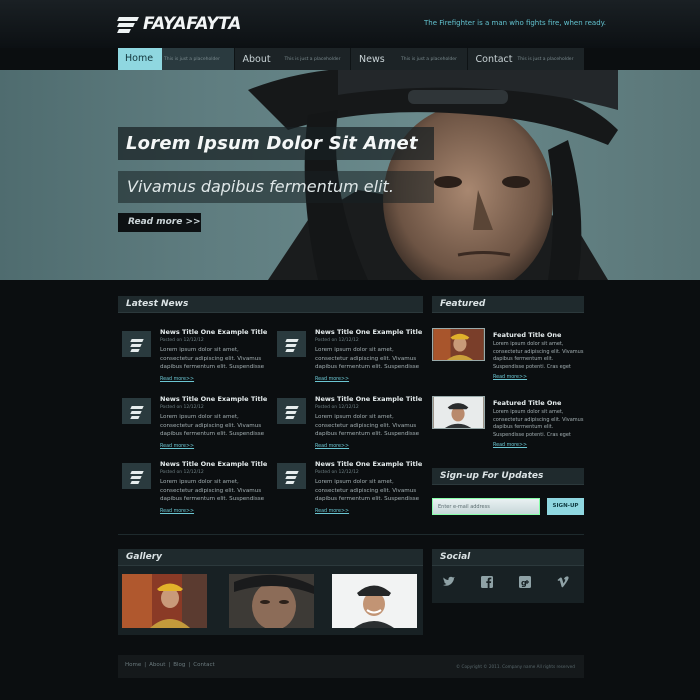 Image resolution: width=700 pixels, height=700 pixels. Describe the element at coordinates (565, 506) in the screenshot. I see `signup-button: SIGN-UP` at that location.